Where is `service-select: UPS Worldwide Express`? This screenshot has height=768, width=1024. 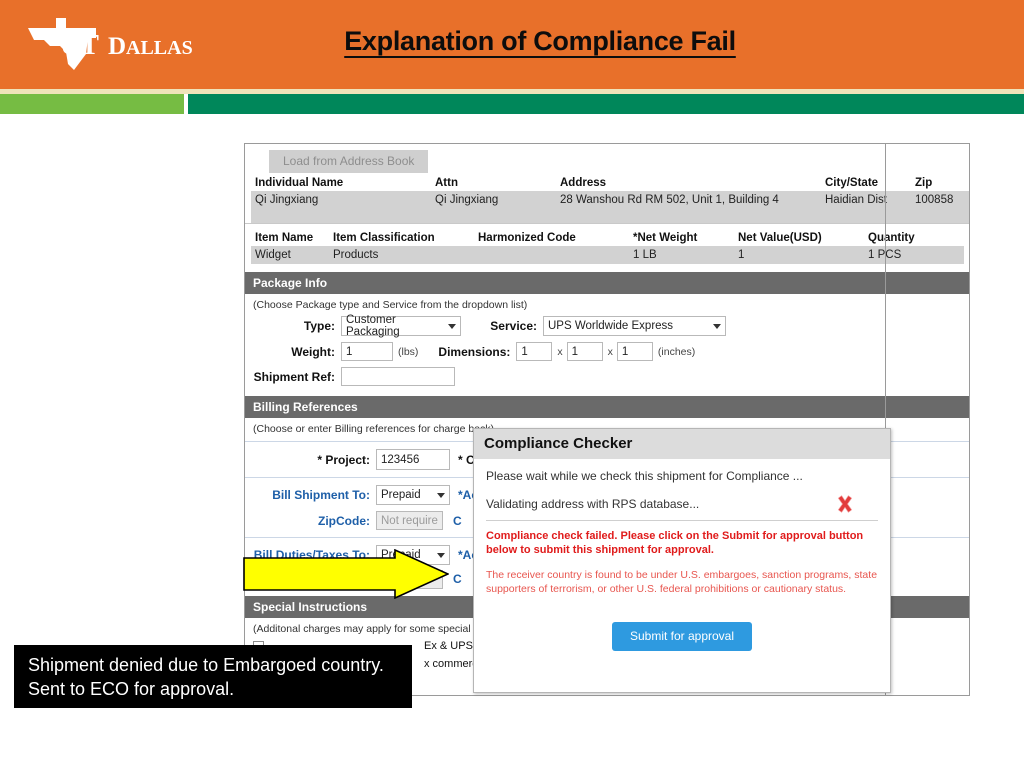
service-select: UPS Worldwide Express is located at coordinates (634, 326).